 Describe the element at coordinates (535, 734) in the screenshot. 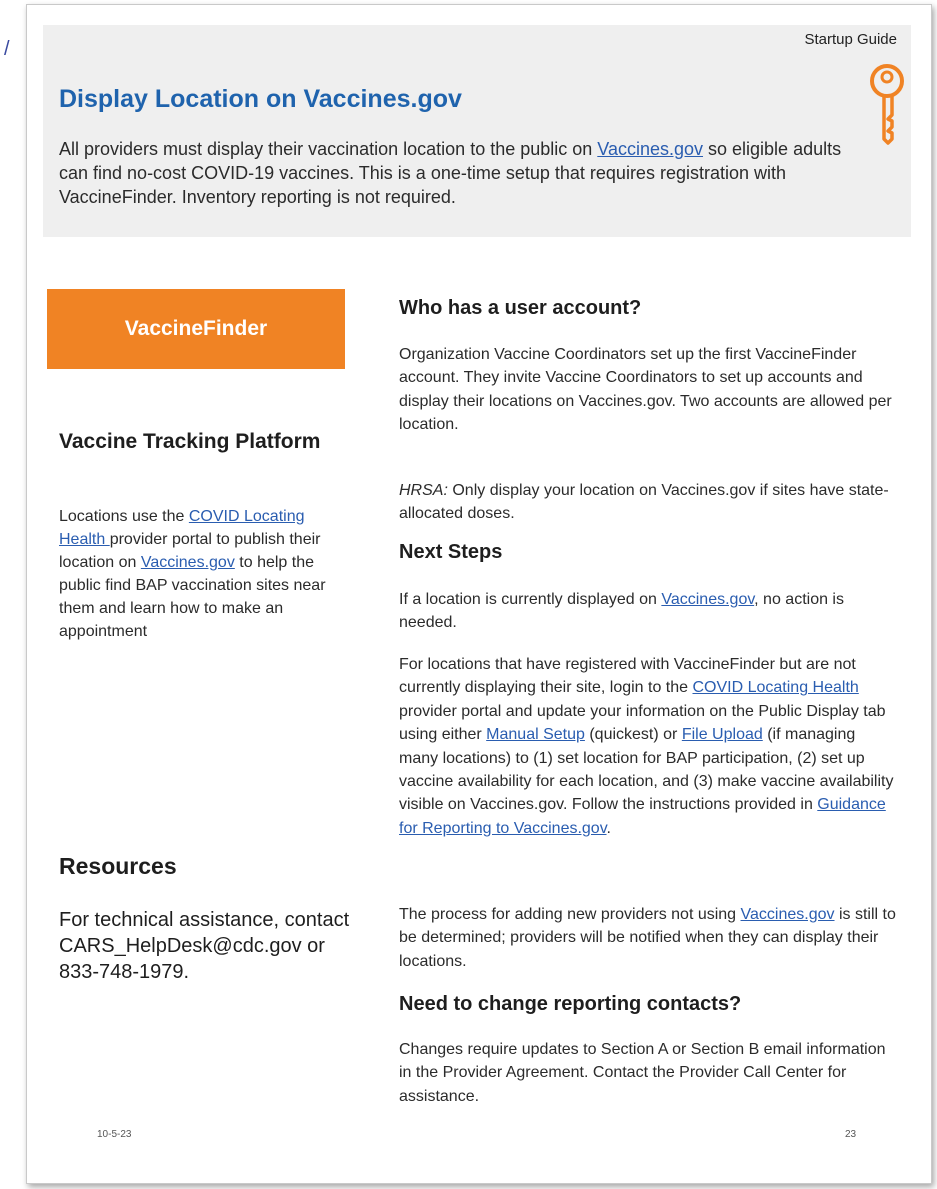

I see `manual-setup-link: Manual Setup` at that location.